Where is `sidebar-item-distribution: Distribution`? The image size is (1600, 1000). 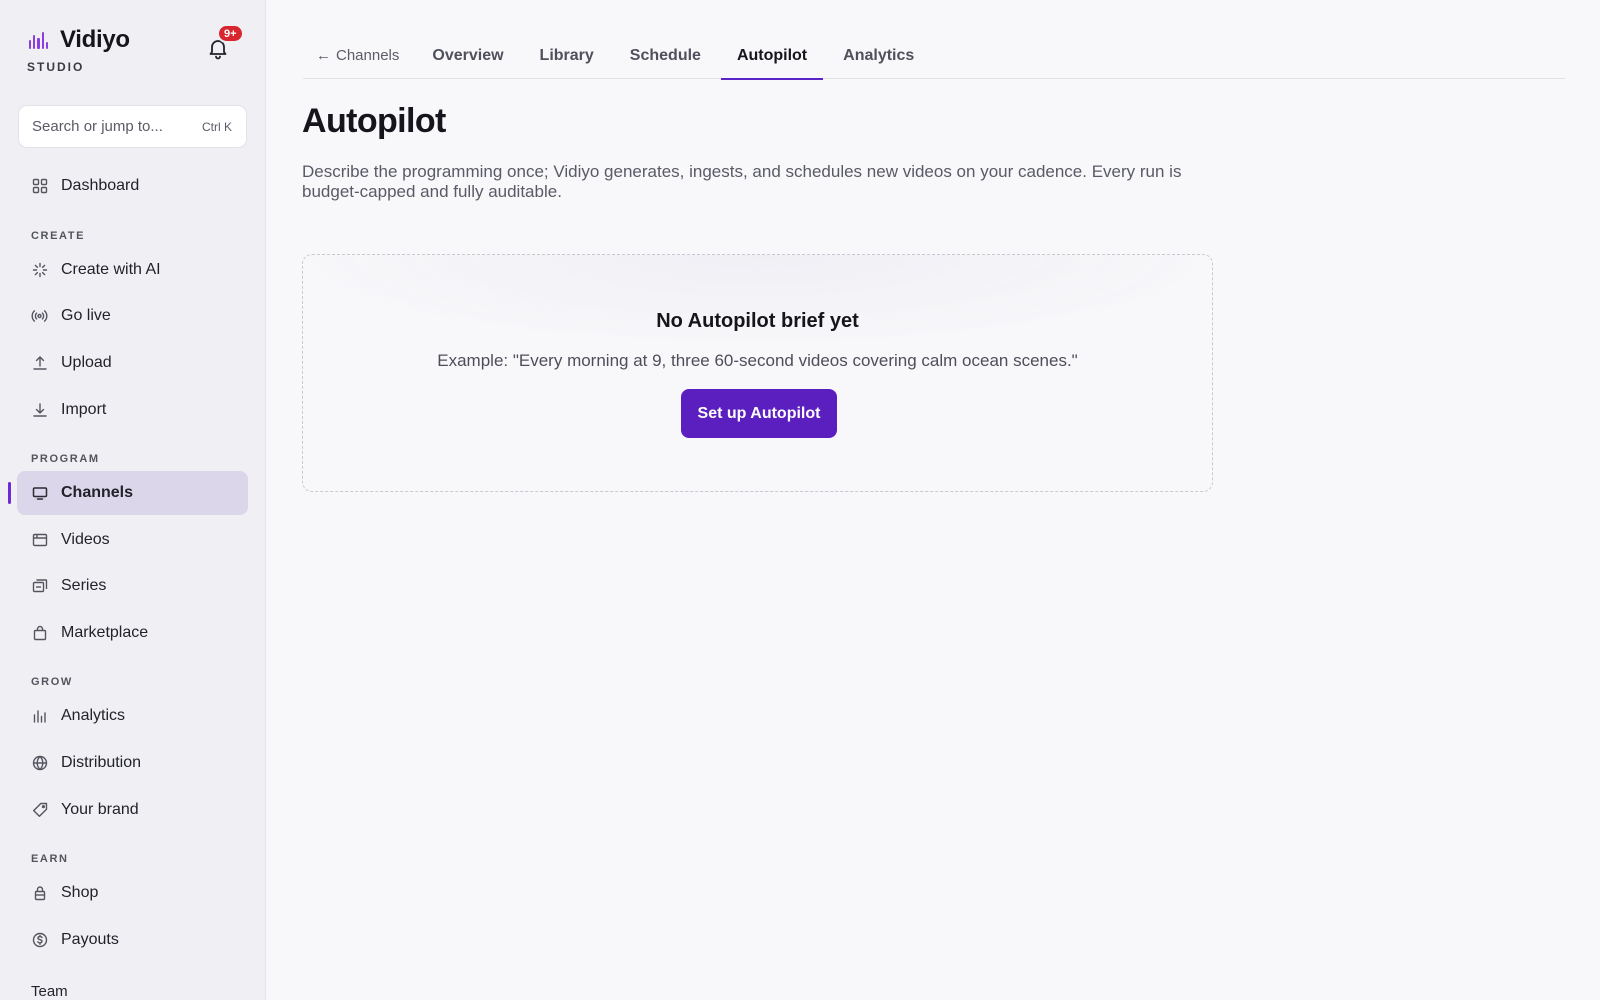 sidebar-item-distribution: Distribution is located at coordinates (132, 763).